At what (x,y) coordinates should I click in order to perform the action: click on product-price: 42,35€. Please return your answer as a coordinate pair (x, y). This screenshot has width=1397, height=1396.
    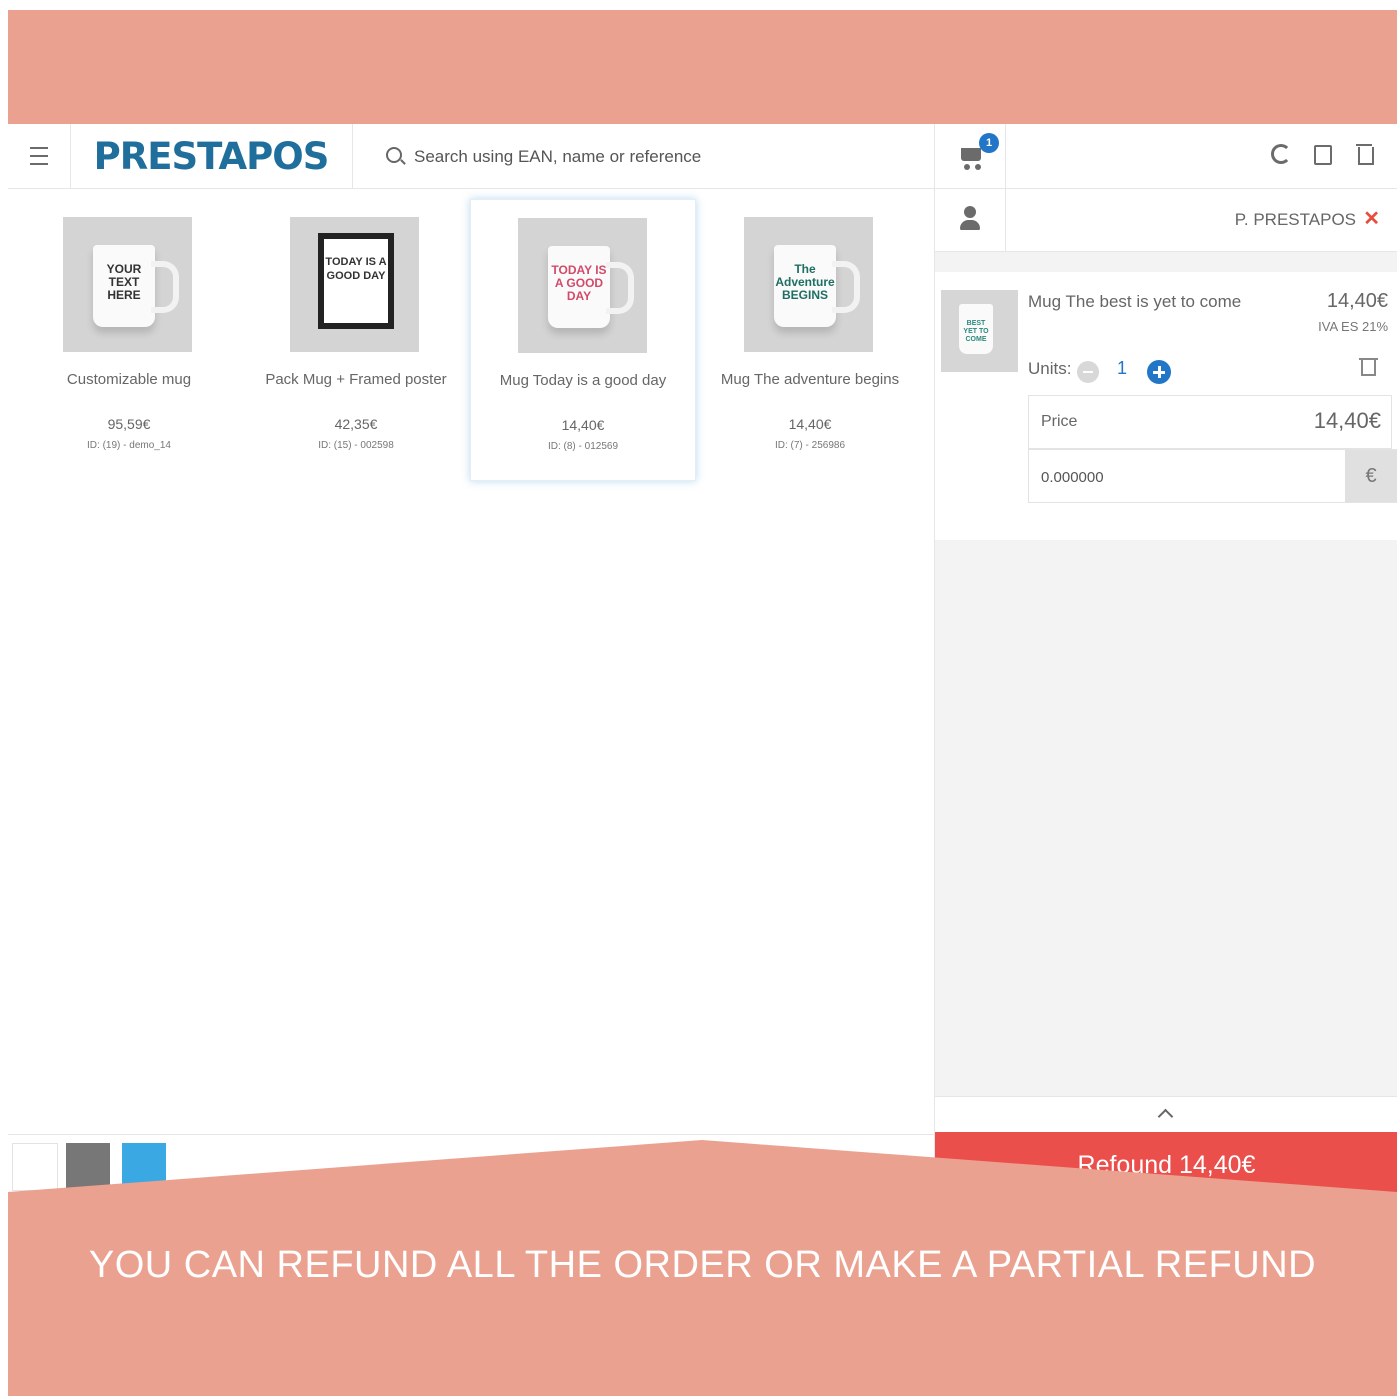
    Looking at the image, I should click on (356, 424).